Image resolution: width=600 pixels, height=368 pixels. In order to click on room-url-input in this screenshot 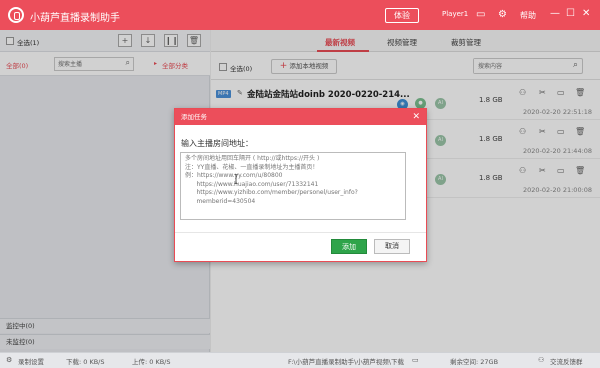, I will do `click(293, 186)`.